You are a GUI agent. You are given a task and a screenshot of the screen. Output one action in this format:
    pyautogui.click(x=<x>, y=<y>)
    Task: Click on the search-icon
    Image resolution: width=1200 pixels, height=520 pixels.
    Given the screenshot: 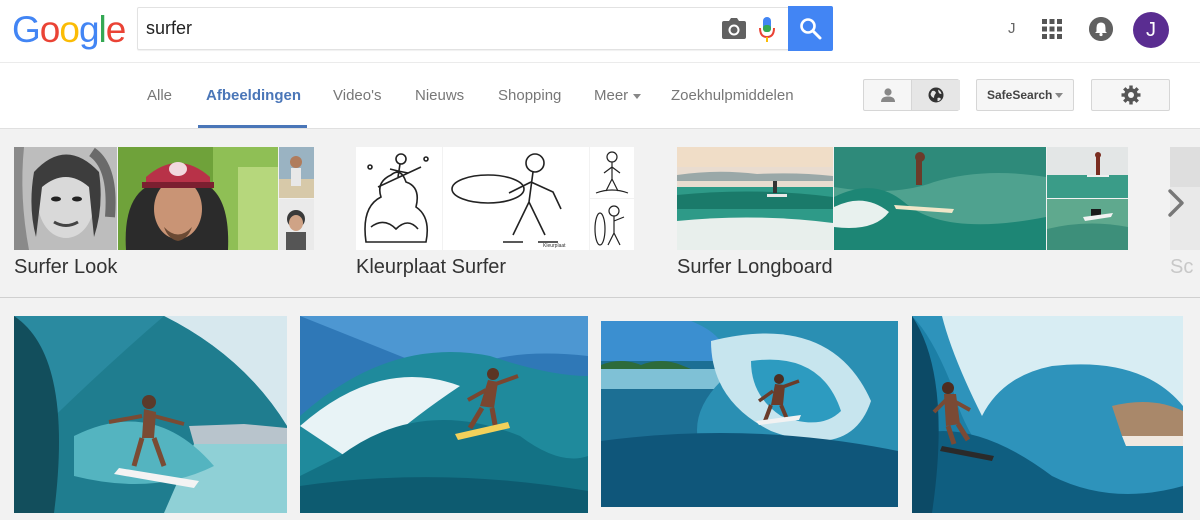 What is the action you would take?
    pyautogui.click(x=811, y=29)
    